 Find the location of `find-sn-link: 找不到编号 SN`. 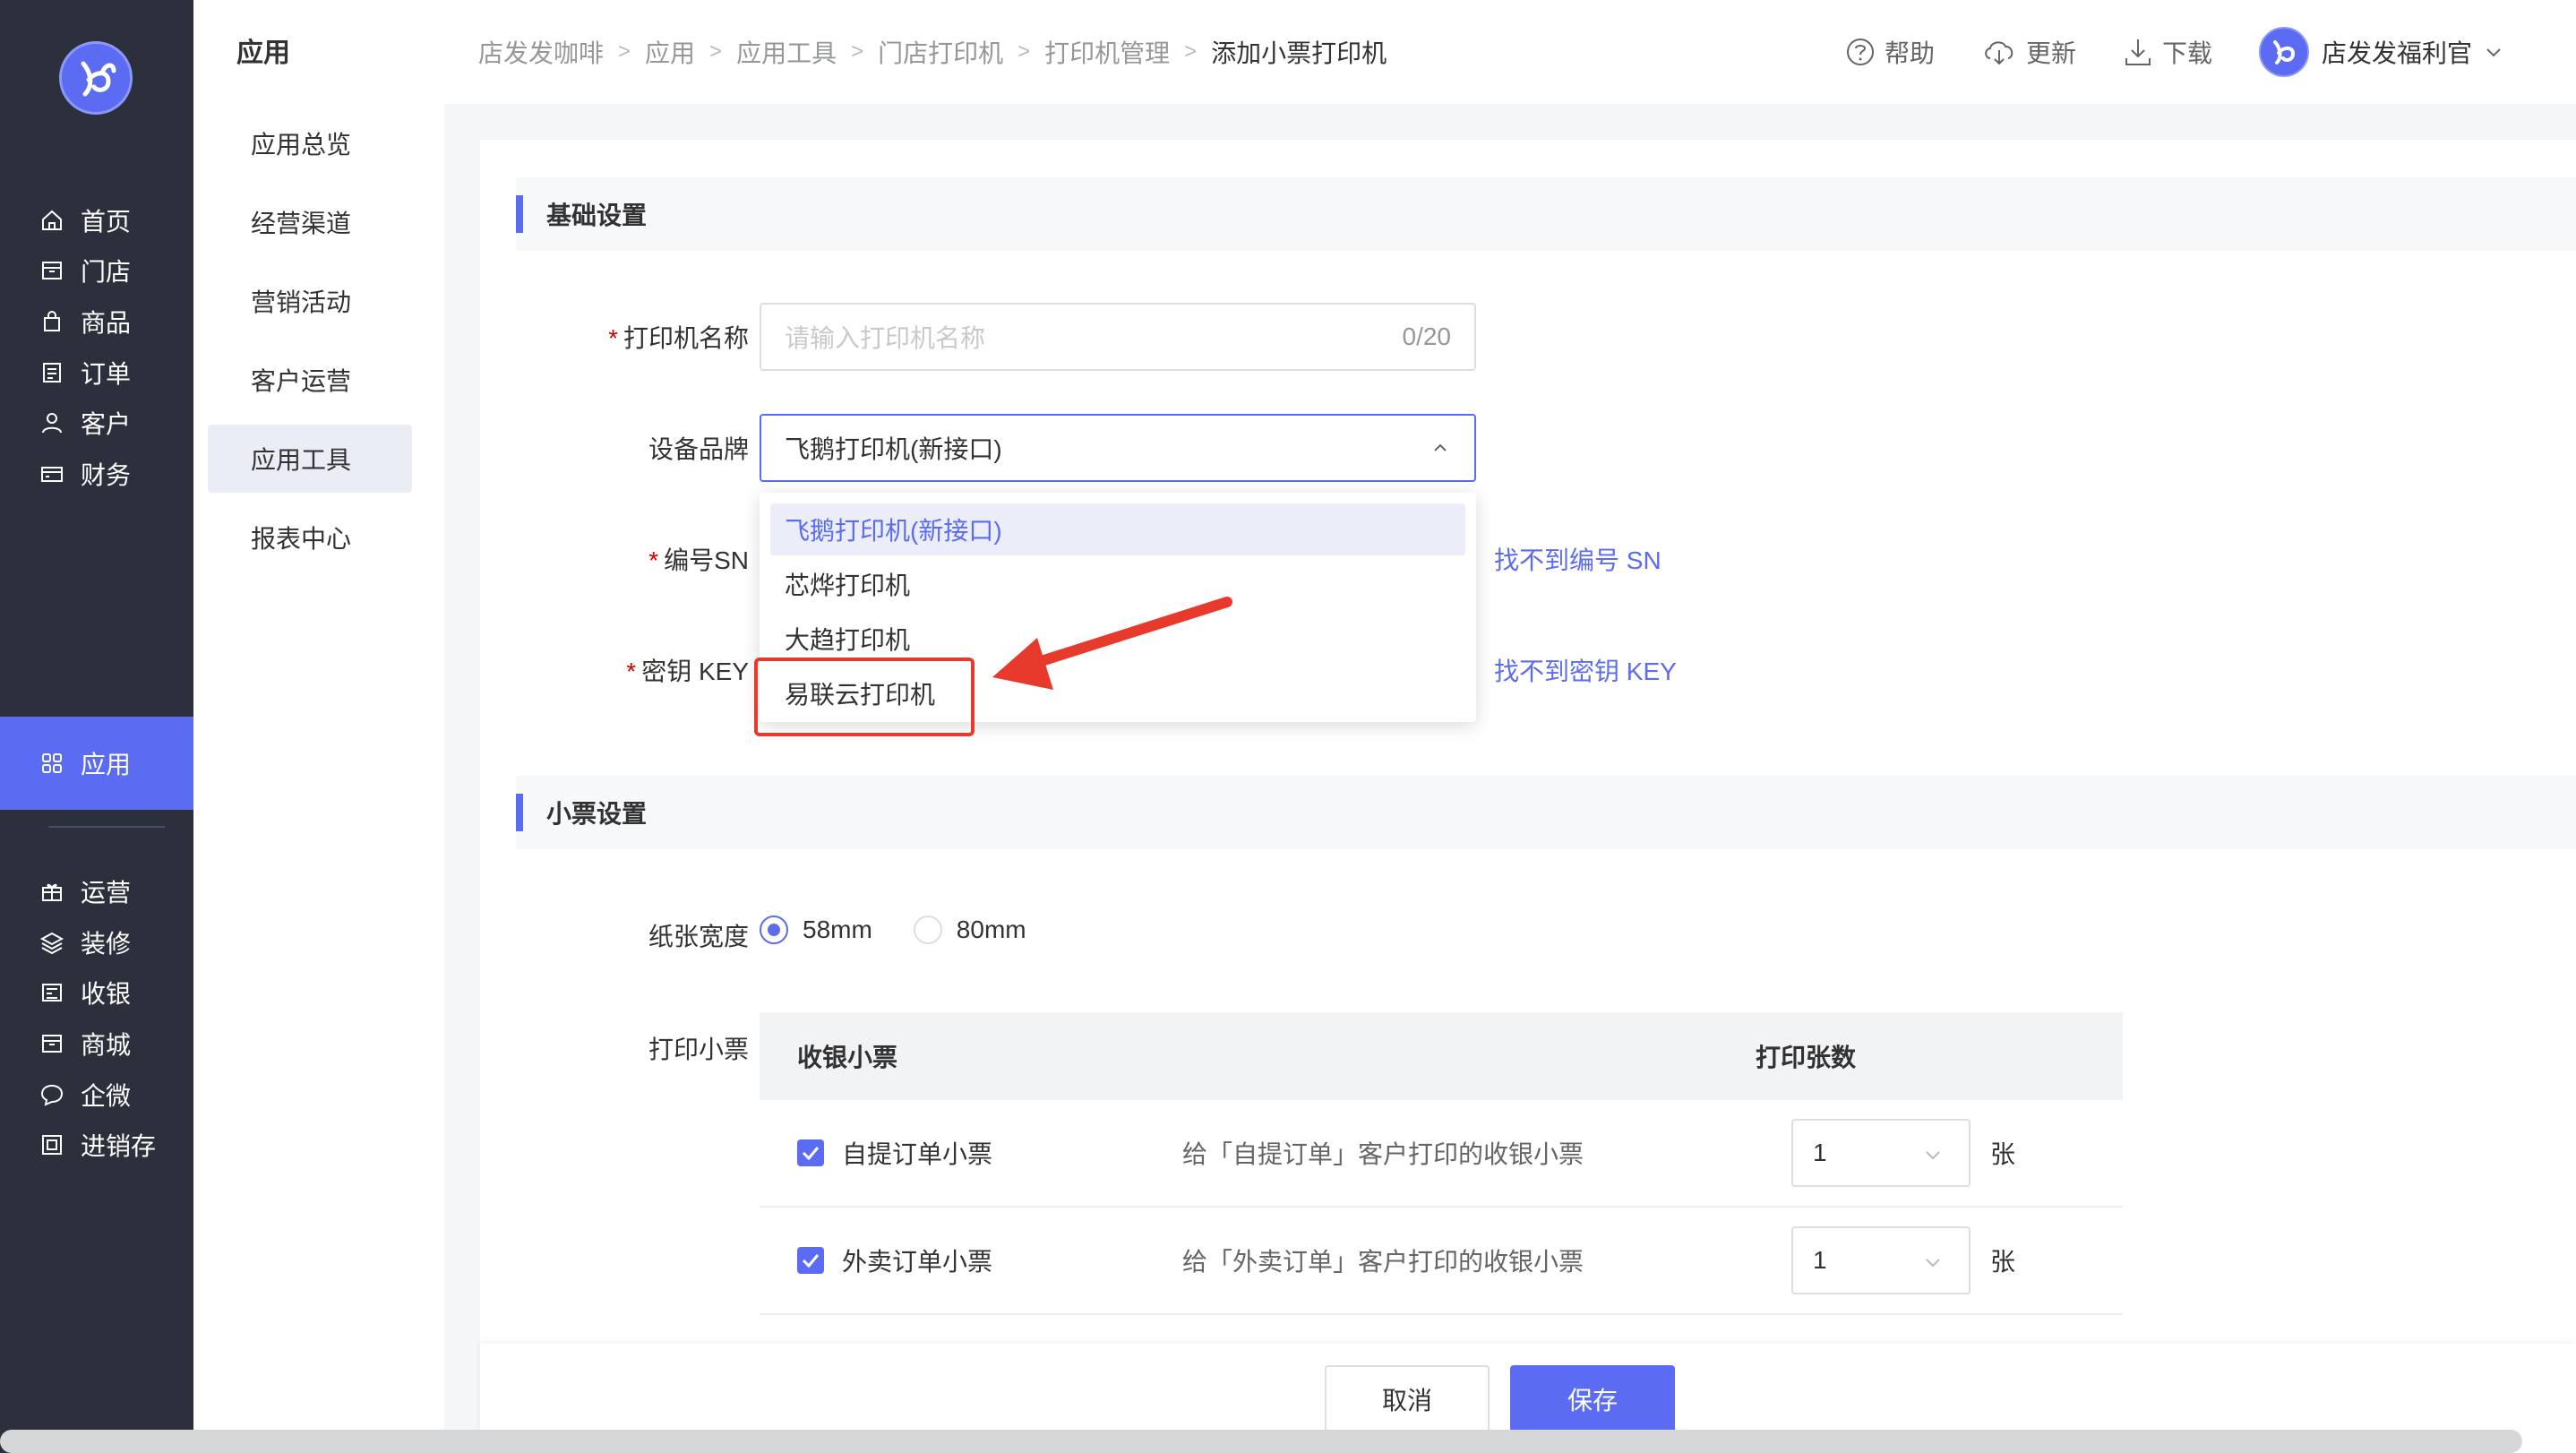

find-sn-link: 找不到编号 SN is located at coordinates (1578, 559).